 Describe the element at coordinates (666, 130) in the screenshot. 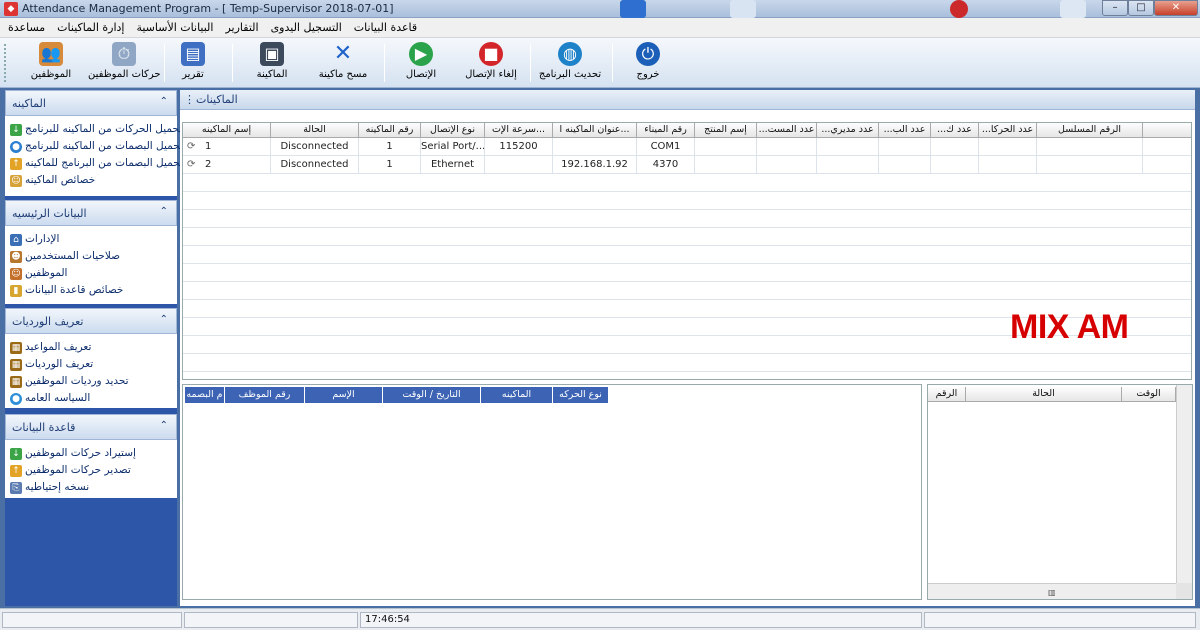

I see `column-header: رقم الميناء` at that location.